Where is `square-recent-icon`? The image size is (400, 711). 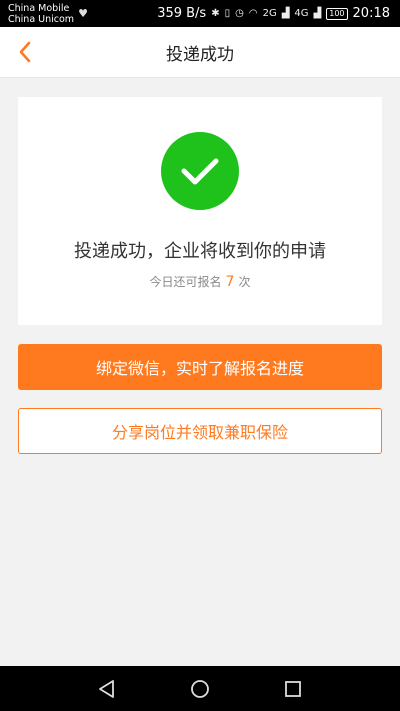 square-recent-icon is located at coordinates (293, 688).